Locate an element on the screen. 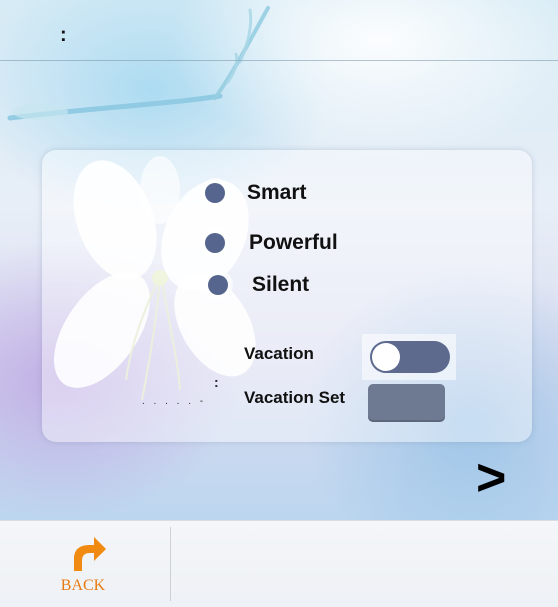  toggle-knob is located at coordinates (386, 357).